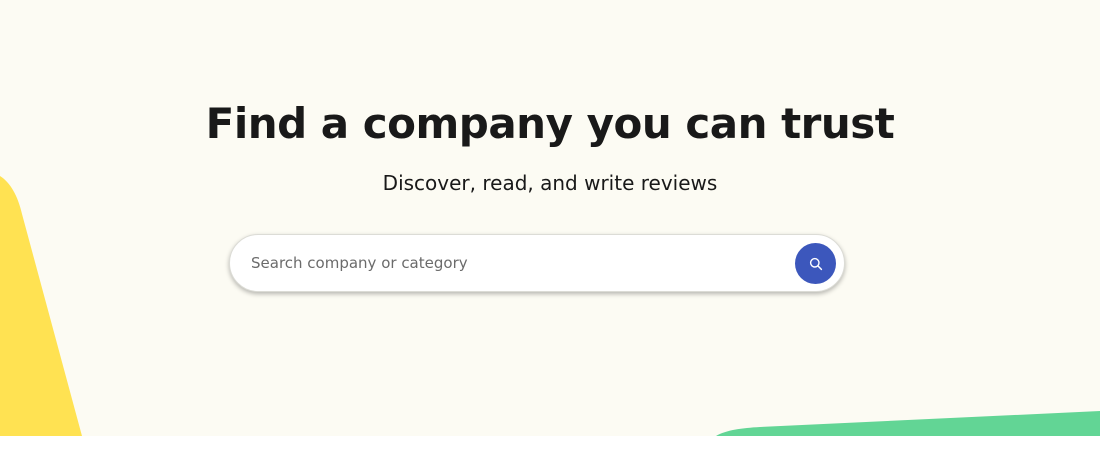 Image resolution: width=1100 pixels, height=450 pixels. Describe the element at coordinates (521, 263) in the screenshot. I see `search-input` at that location.